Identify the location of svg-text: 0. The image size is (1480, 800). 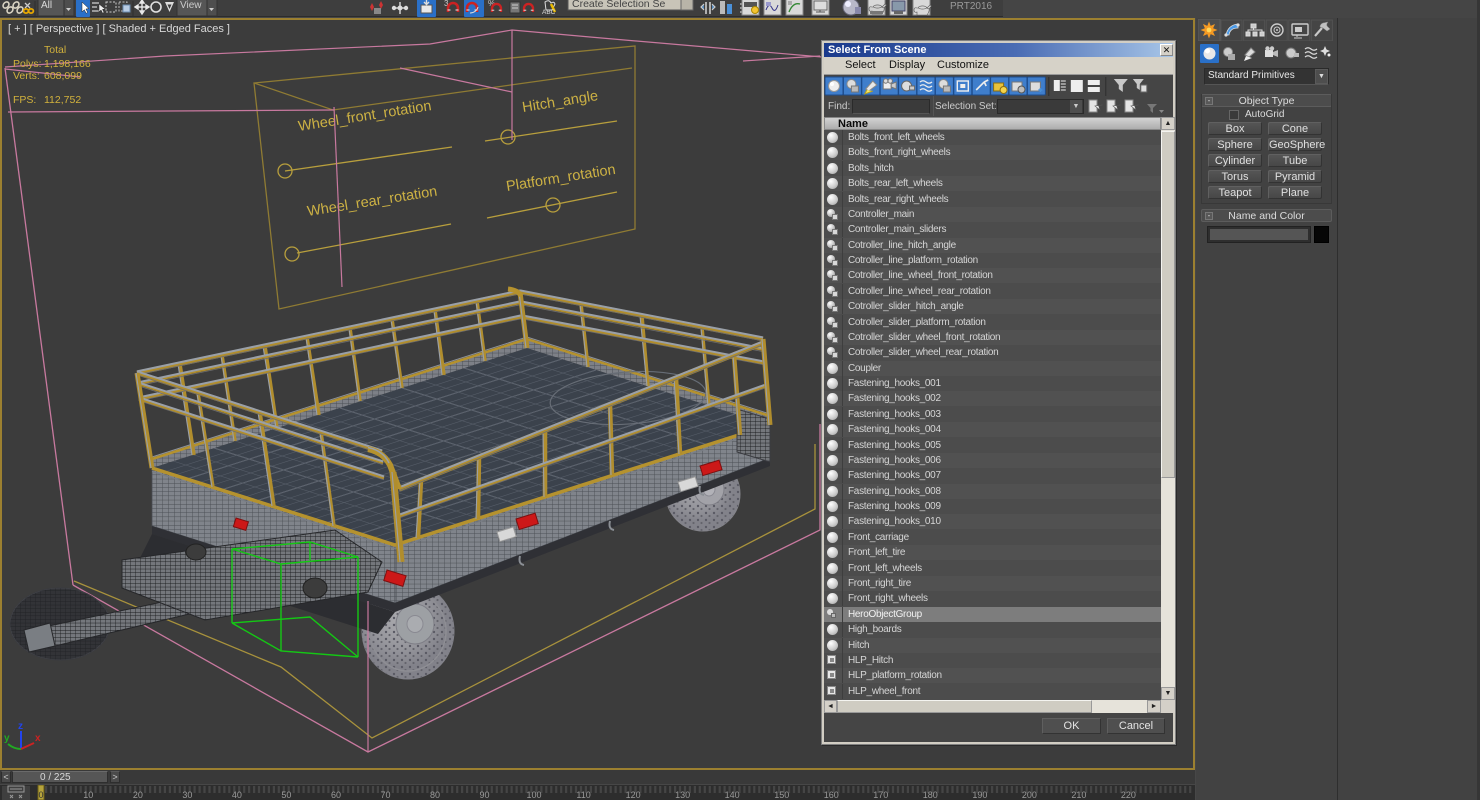
(40, 795).